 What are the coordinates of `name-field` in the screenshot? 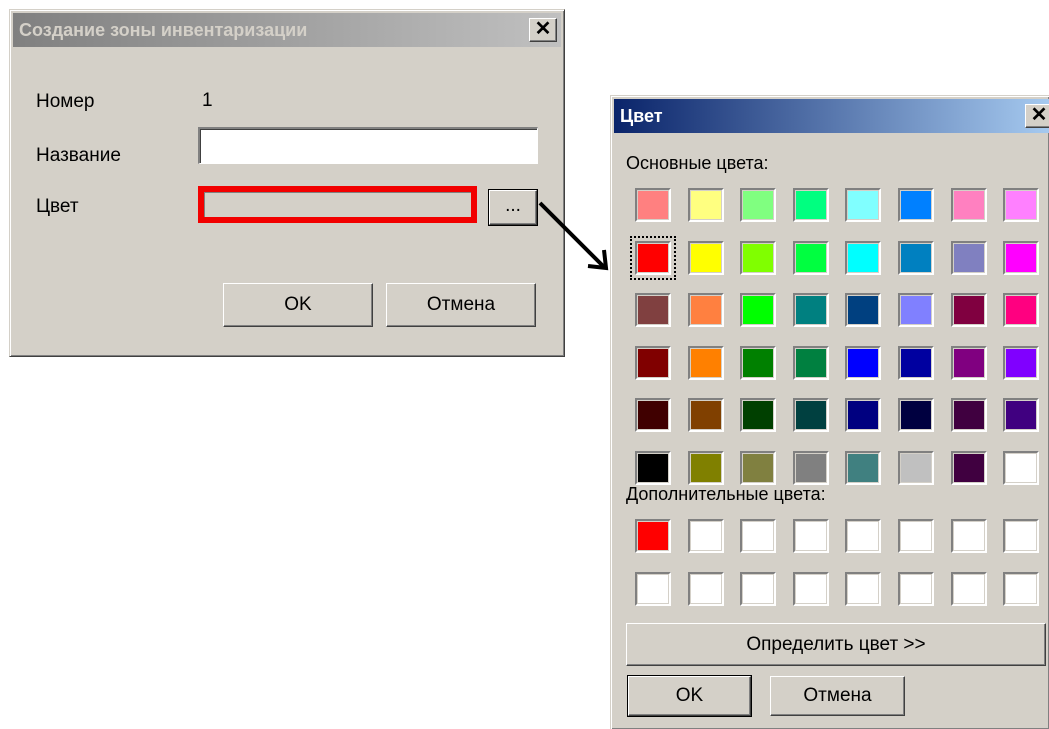 It's located at (368, 145).